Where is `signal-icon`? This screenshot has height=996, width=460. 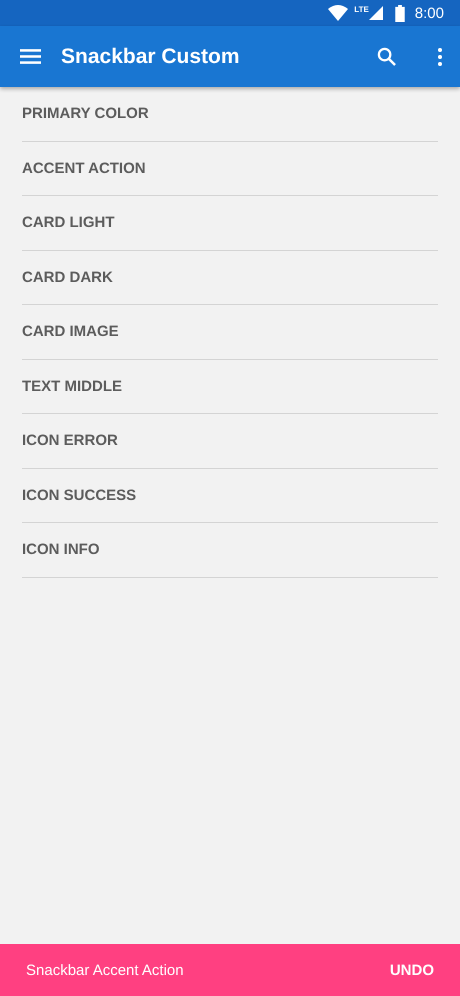
signal-icon is located at coordinates (375, 13).